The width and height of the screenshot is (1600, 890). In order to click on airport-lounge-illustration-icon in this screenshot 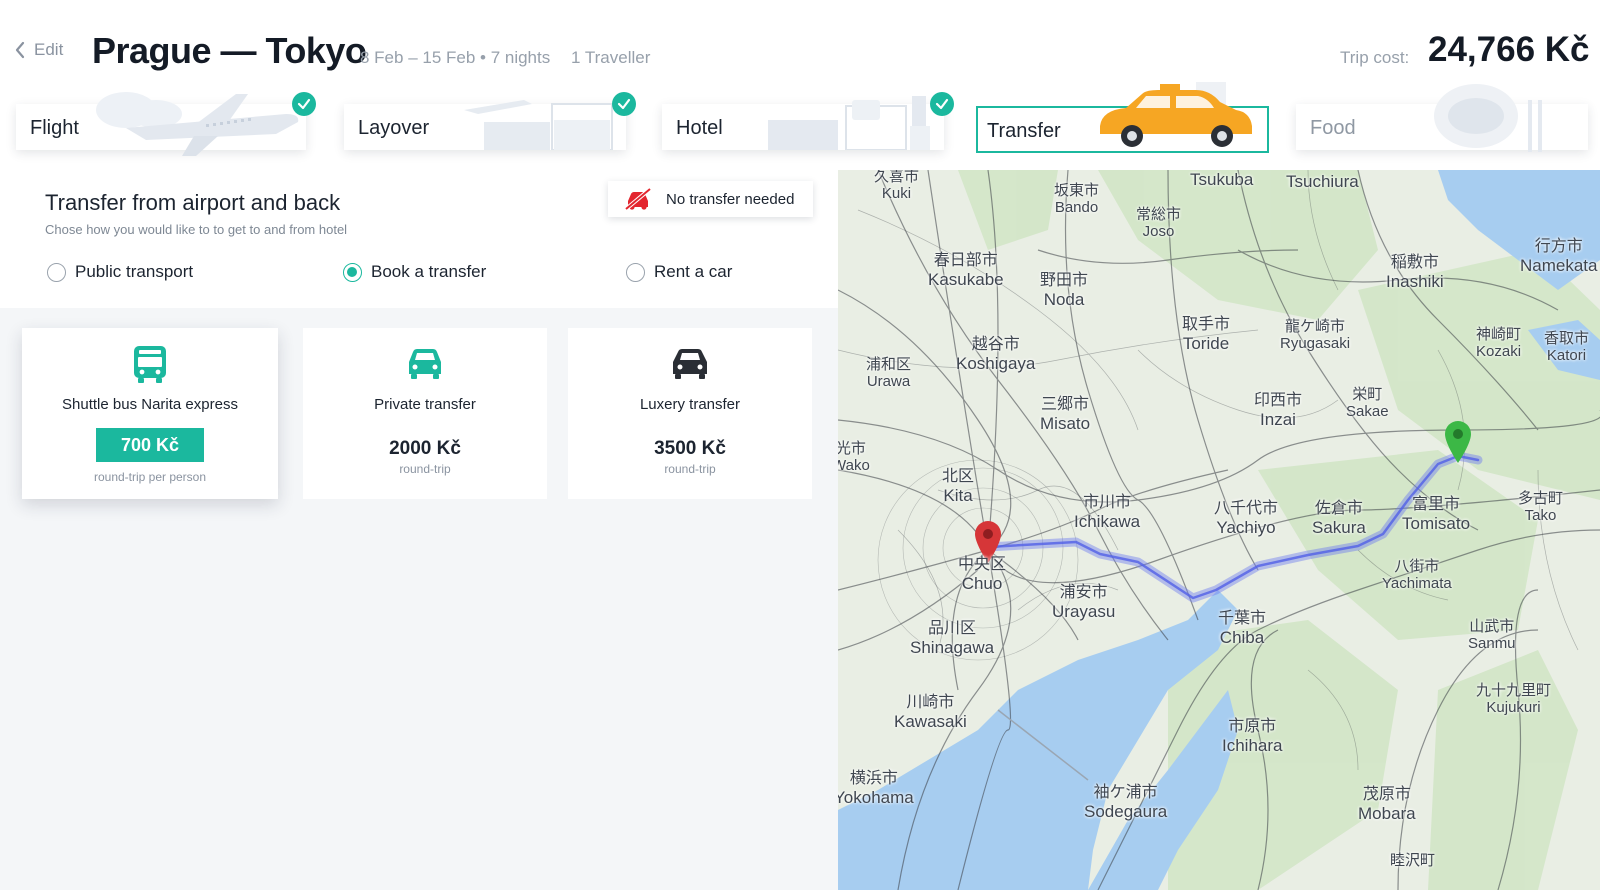, I will do `click(538, 125)`.